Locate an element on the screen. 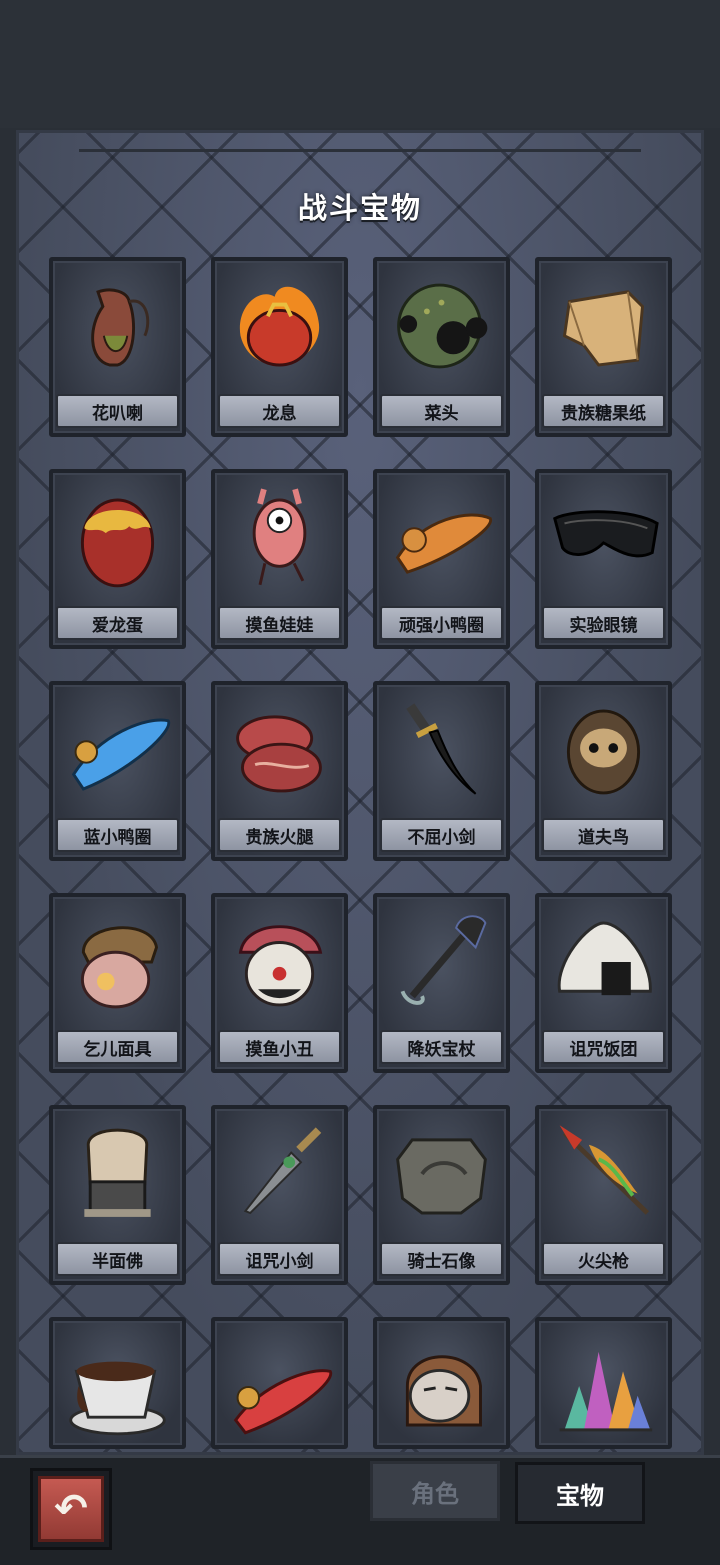 The image size is (720, 1565). treasure-name: 火尖枪 is located at coordinates (603, 1259).